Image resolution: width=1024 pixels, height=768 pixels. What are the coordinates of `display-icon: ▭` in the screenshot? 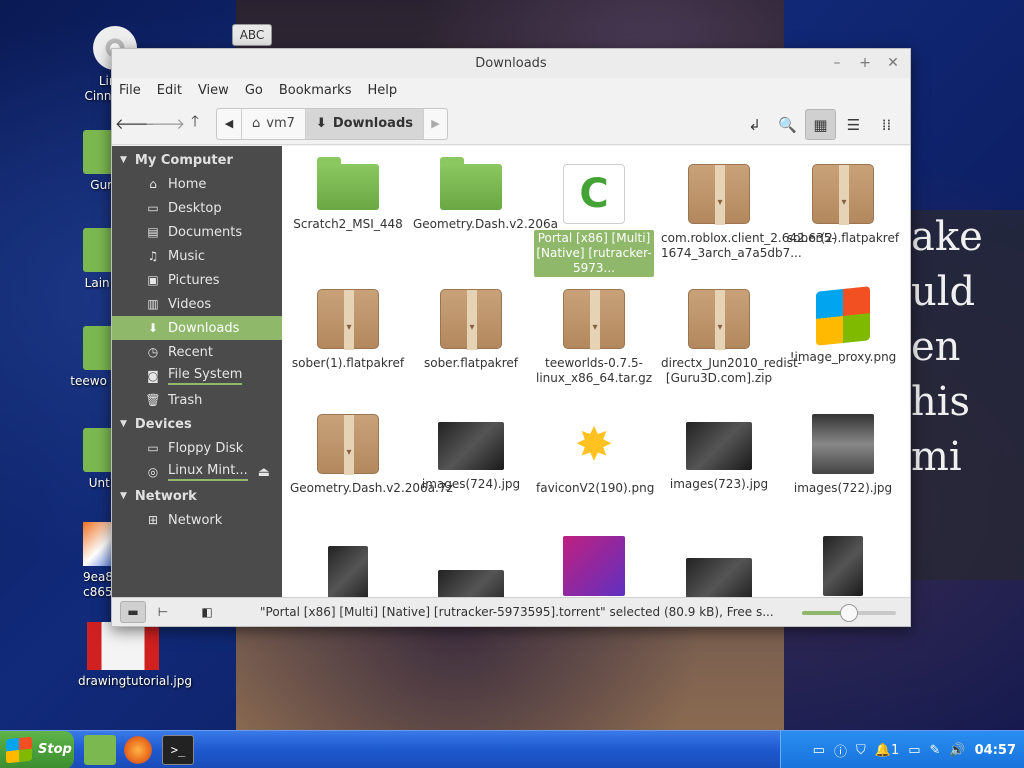 It's located at (819, 750).